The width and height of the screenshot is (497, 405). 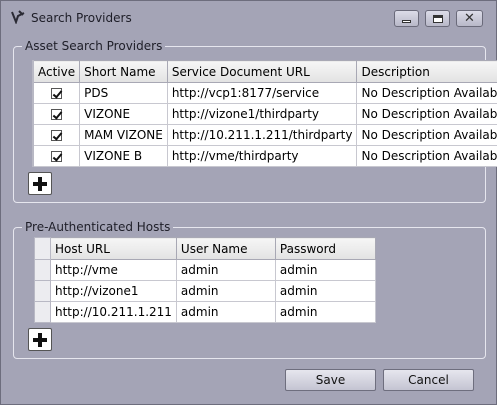 I want to click on add-provider-button, so click(x=40, y=183).